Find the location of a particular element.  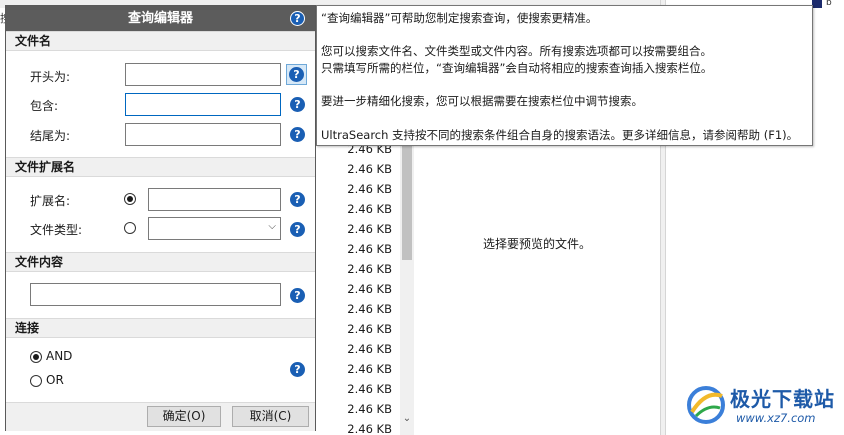

watermark: 极光下载站 www.xz7.com is located at coordinates (762, 407).